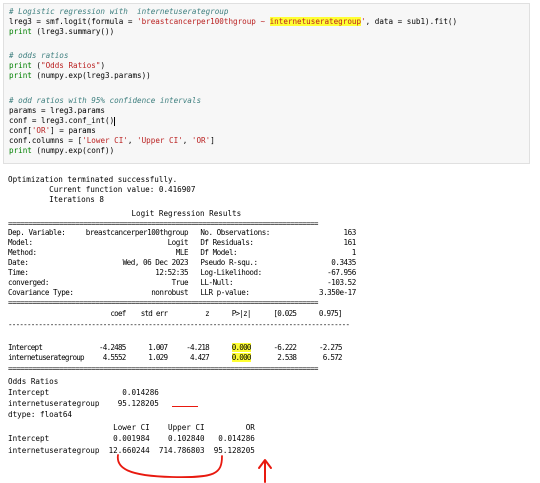  I want to click on red-bracket-annotation, so click(169, 466).